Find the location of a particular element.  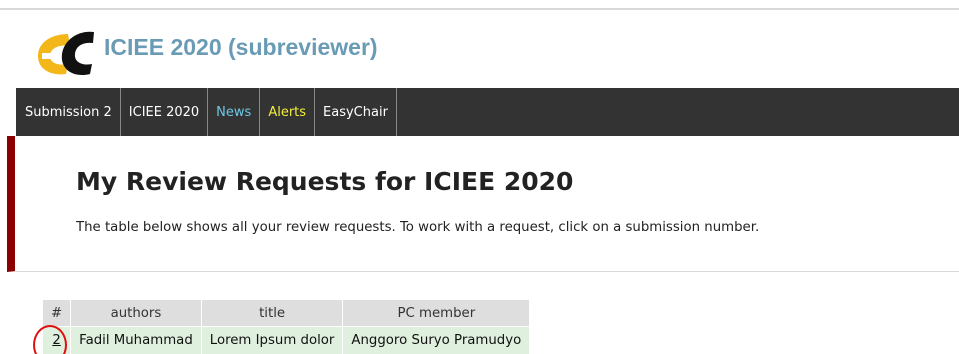

column-header-authors: authors is located at coordinates (136, 313).